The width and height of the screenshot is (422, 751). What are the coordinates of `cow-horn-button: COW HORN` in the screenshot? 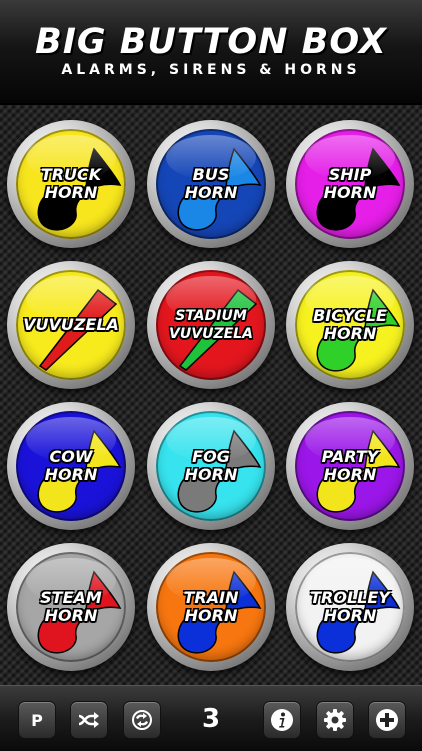 It's located at (71, 466).